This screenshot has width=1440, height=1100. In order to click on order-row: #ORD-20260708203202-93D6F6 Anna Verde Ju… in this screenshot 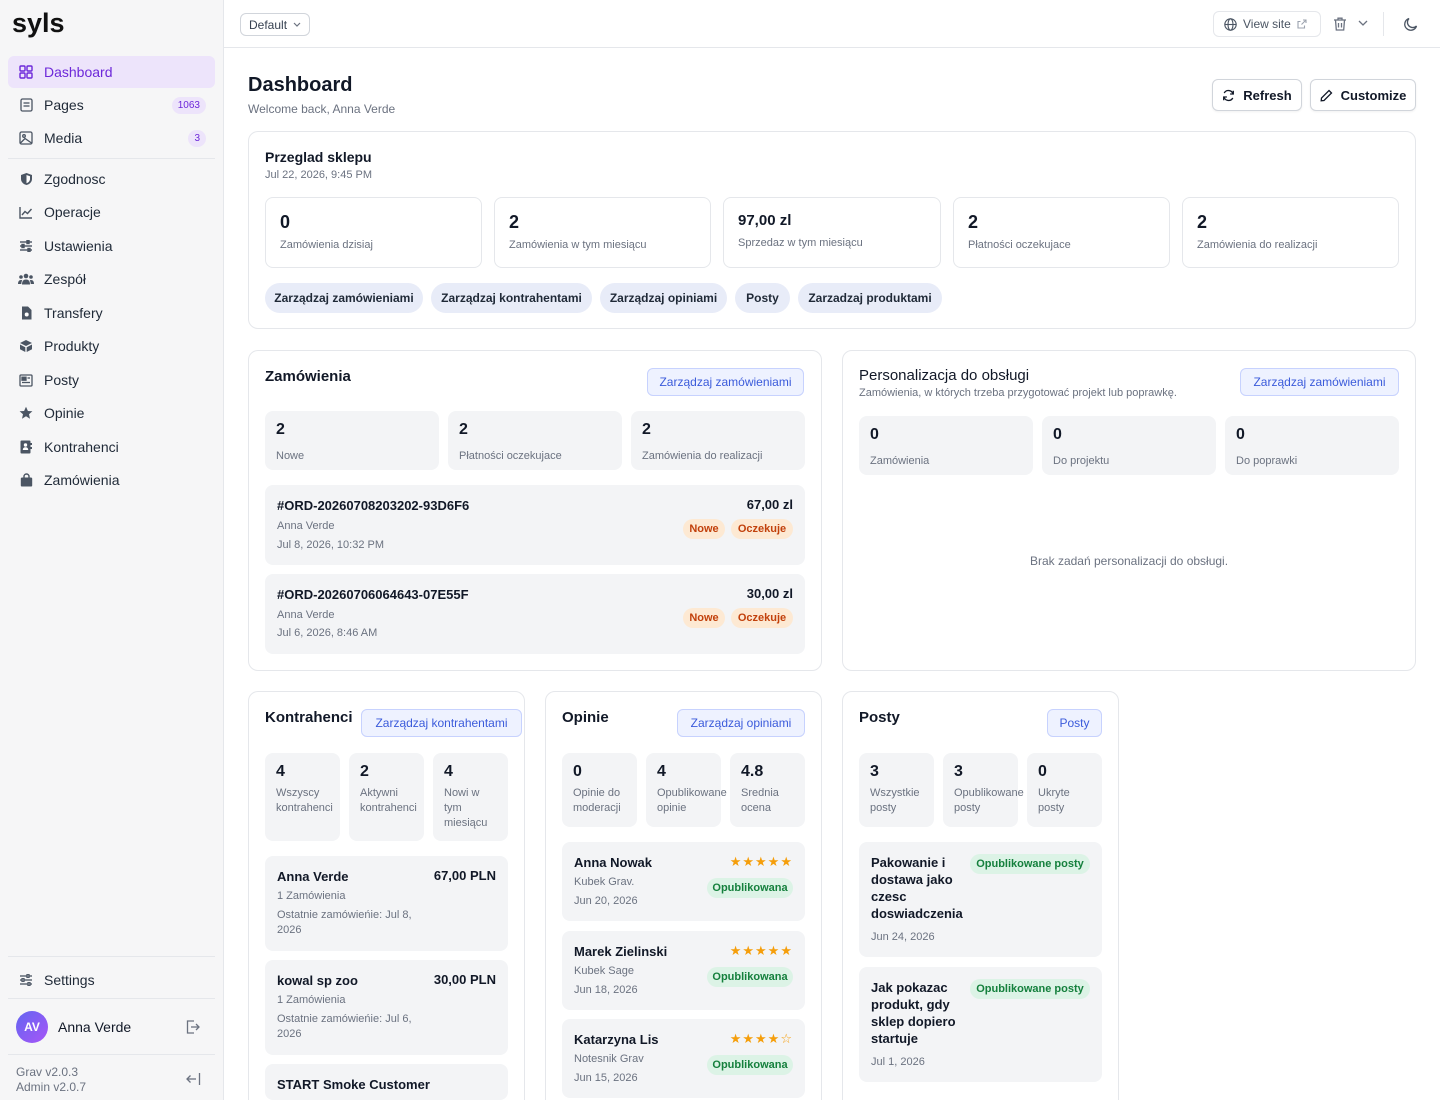, I will do `click(535, 525)`.